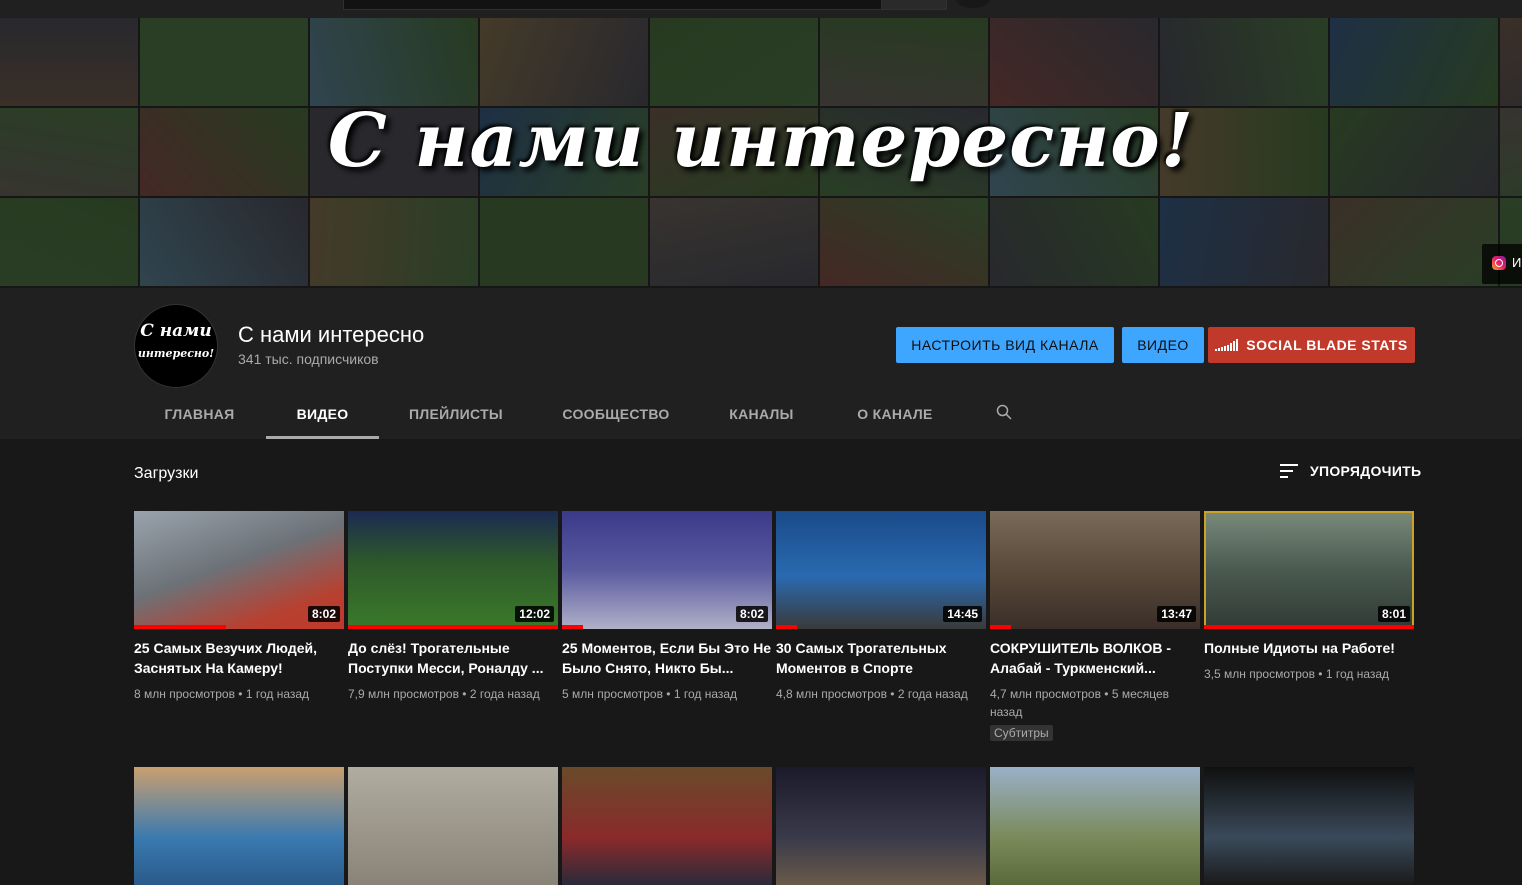  Describe the element at coordinates (1163, 345) in the screenshot. I see `manage-videos-button: ВИДЕО` at that location.